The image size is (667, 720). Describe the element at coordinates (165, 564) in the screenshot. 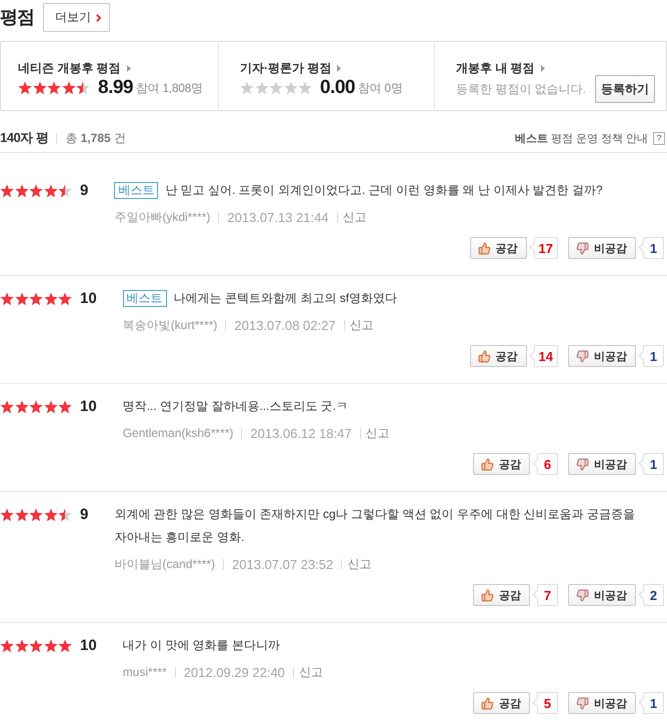

I see `review-author: 바이블님(cand****)` at that location.